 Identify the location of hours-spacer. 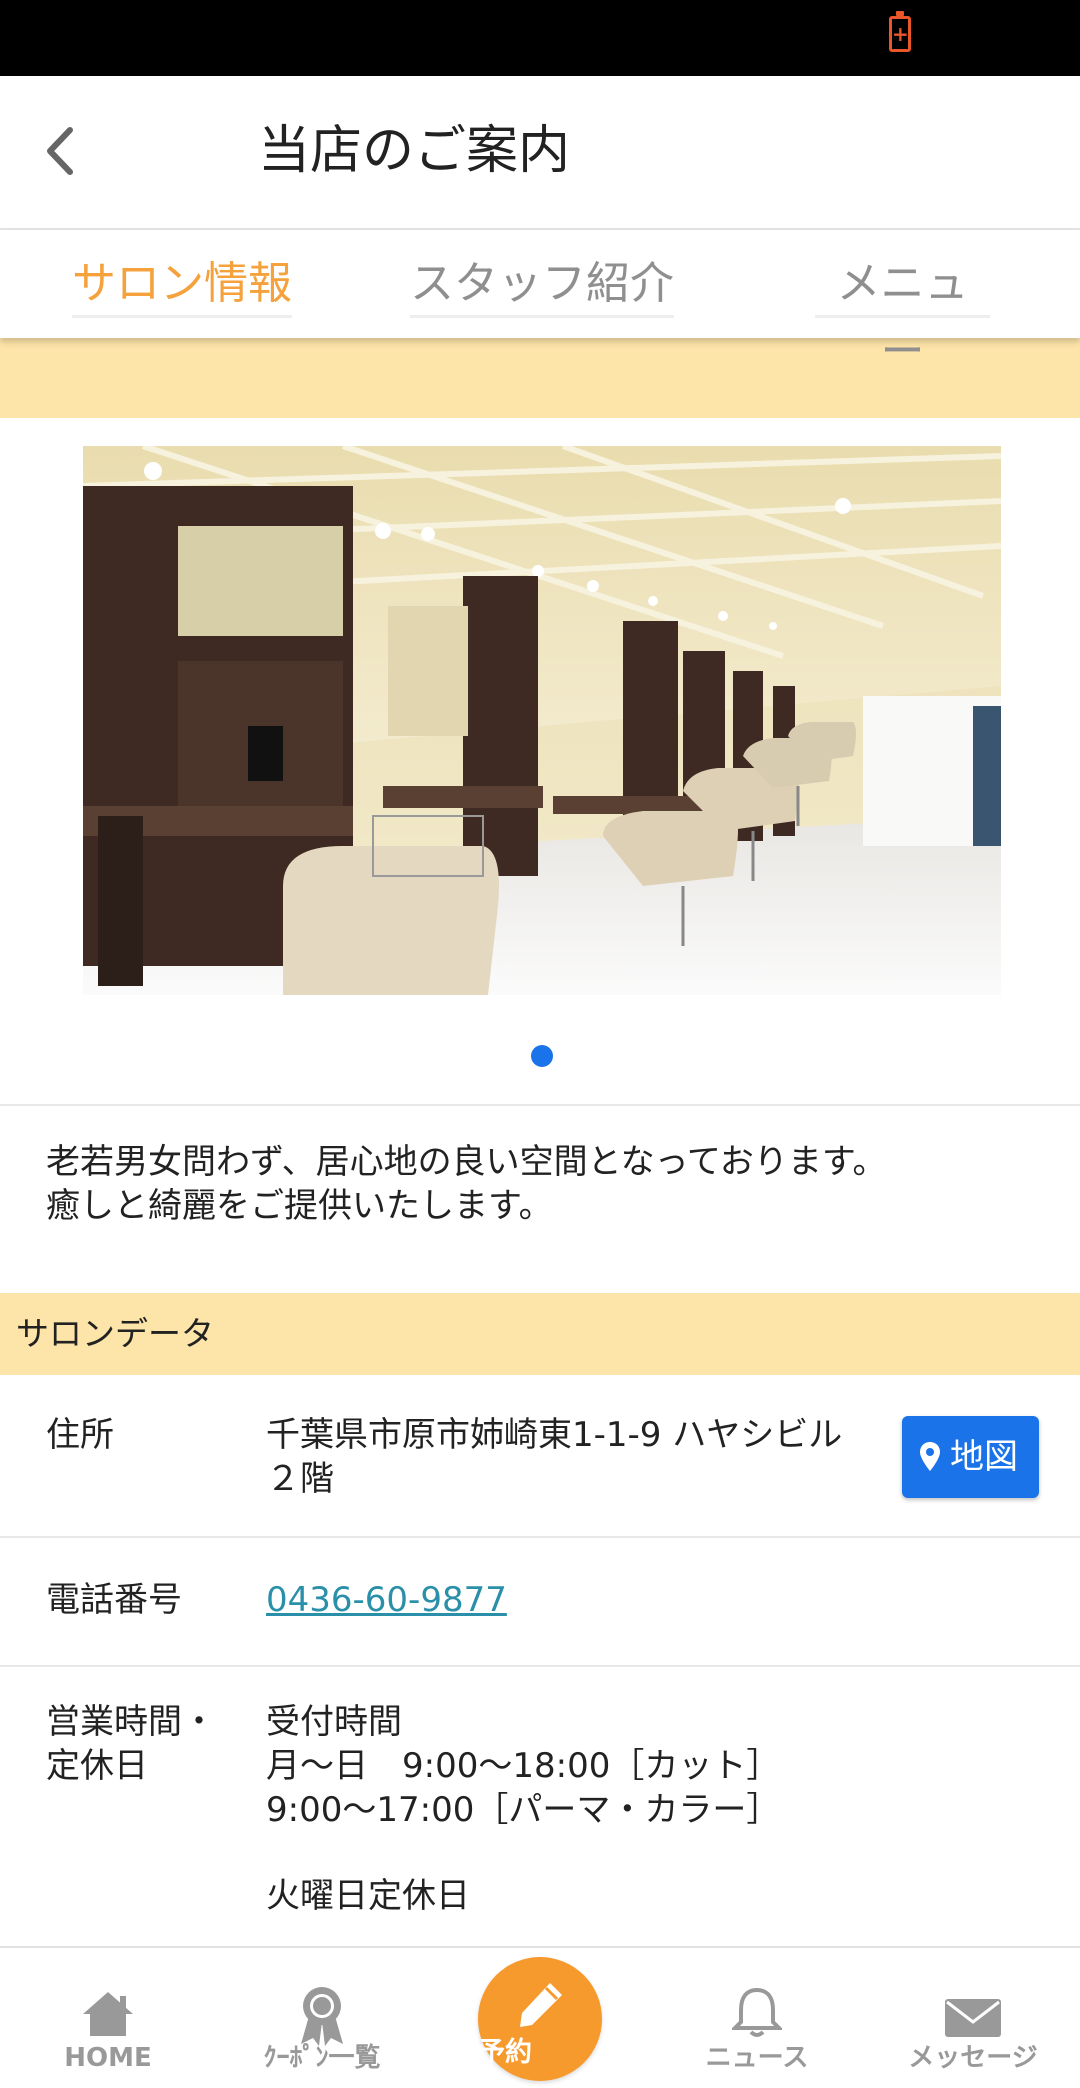
(523, 1853).